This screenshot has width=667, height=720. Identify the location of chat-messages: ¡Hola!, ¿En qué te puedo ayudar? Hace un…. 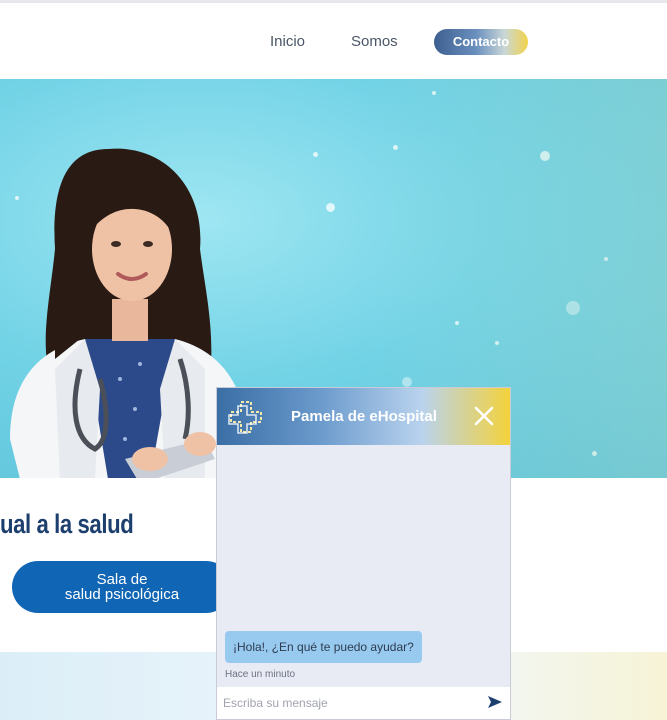
(363, 566).